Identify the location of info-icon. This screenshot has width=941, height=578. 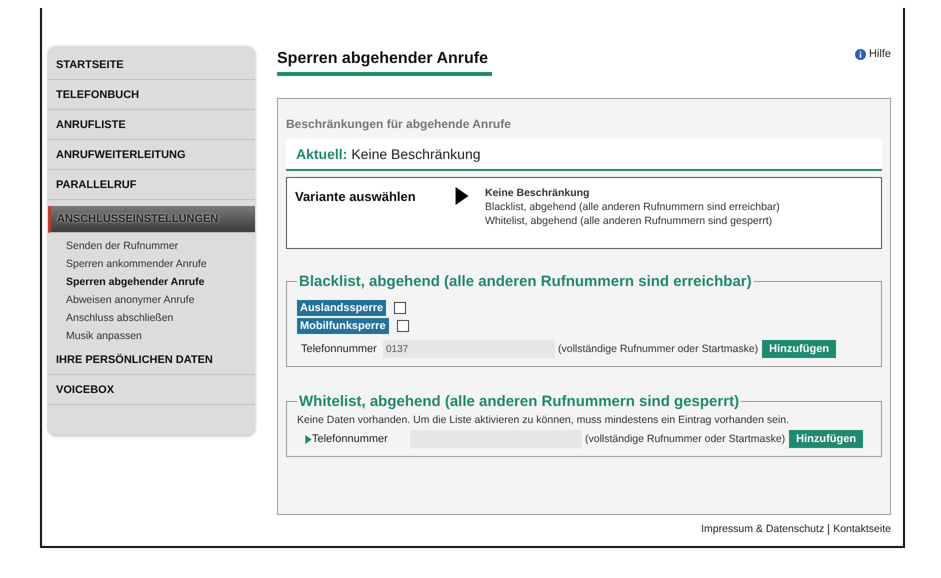
(860, 54).